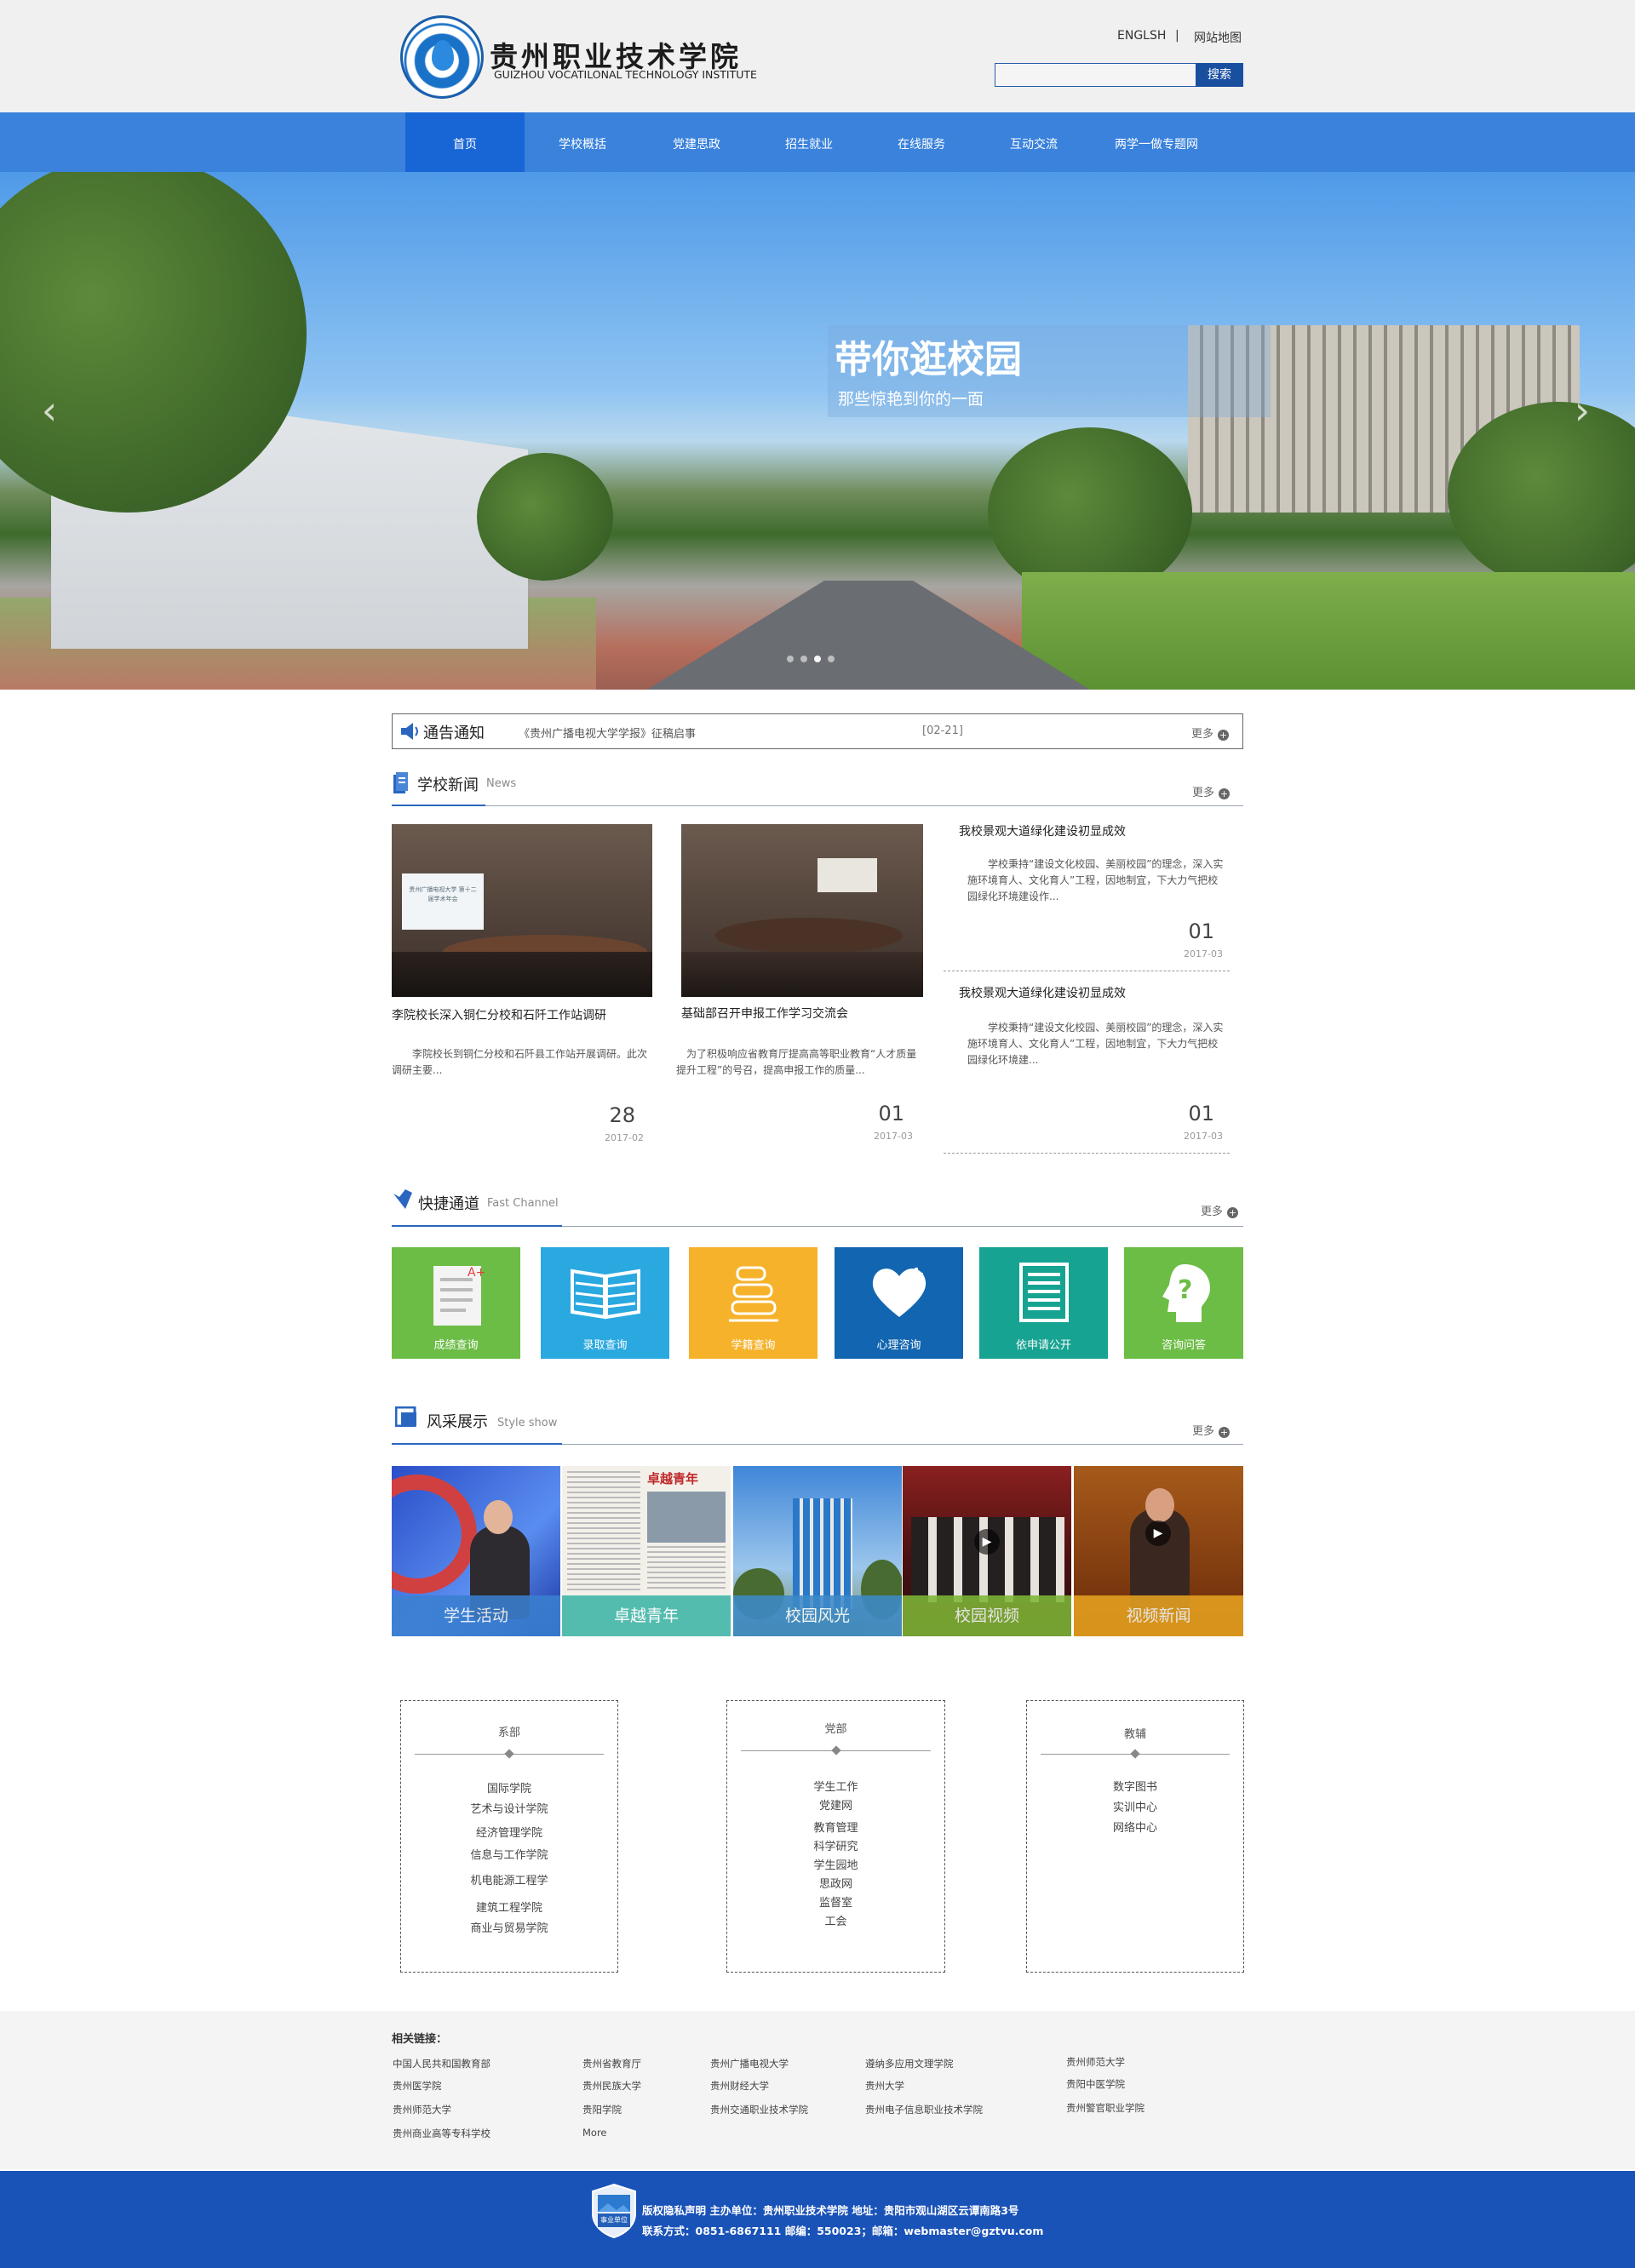  I want to click on tile-score-query: A+ 成绩查询, so click(456, 1303).